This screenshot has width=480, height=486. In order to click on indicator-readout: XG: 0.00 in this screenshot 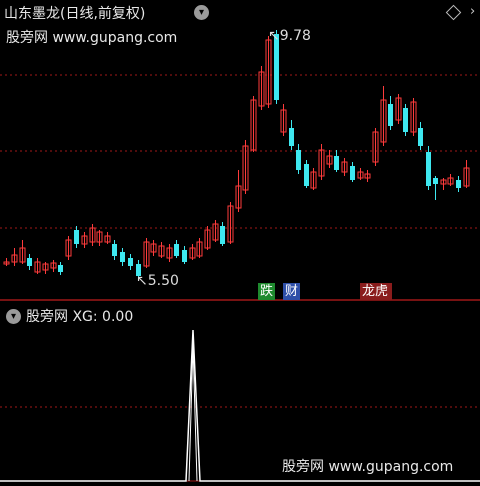, I will do `click(103, 317)`.